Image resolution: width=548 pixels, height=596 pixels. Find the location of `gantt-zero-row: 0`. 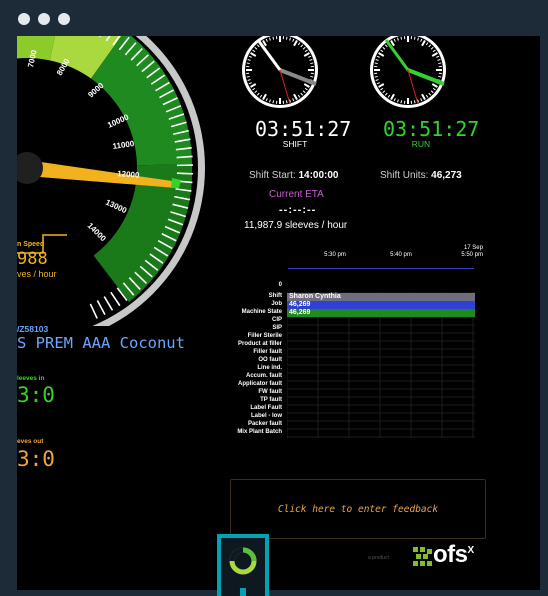

gantt-zero-row: 0 is located at coordinates (209, 285).